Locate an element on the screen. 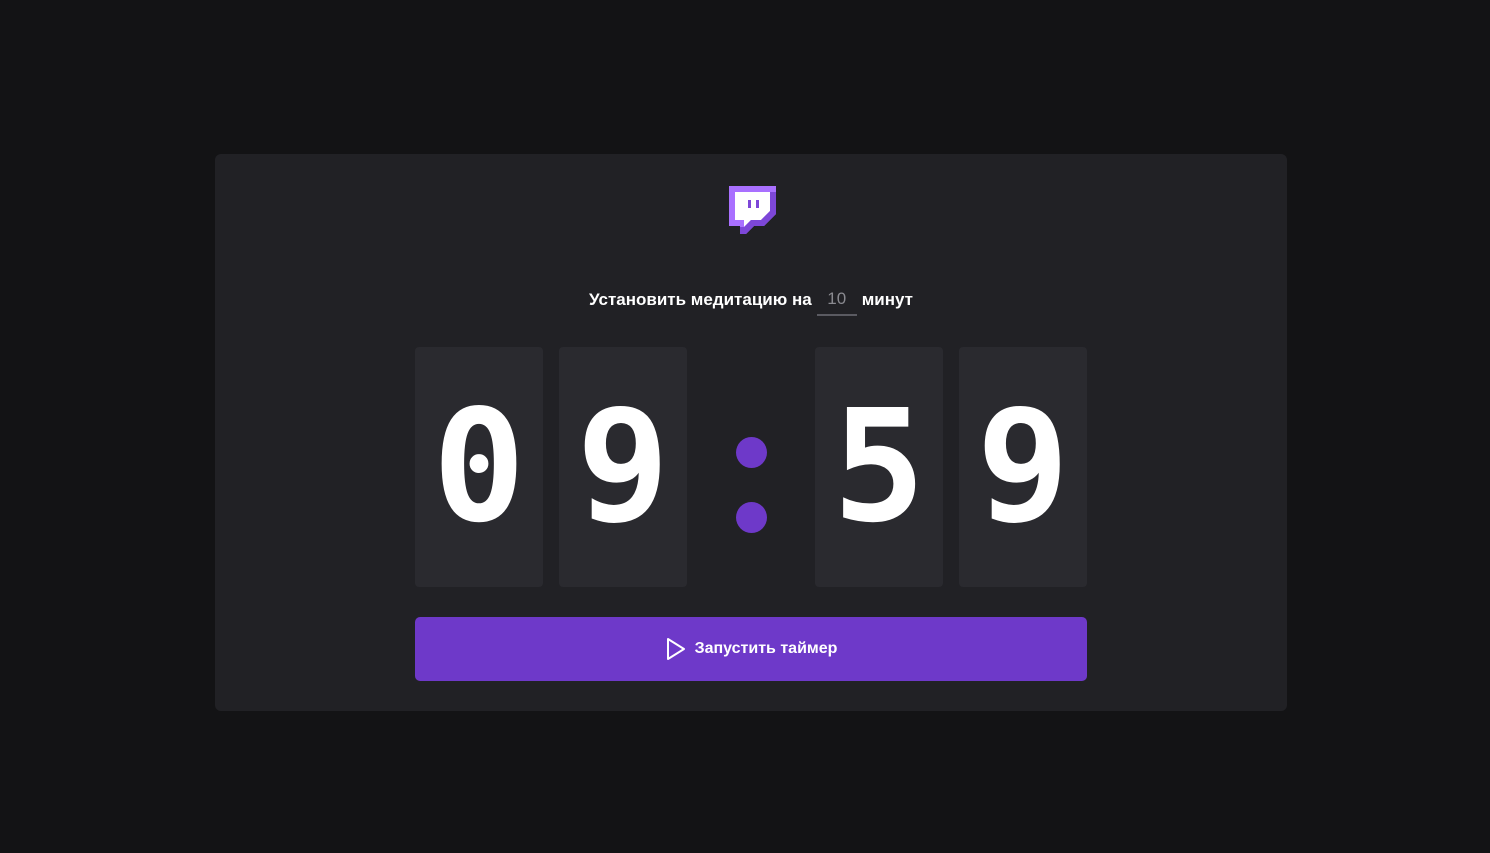  twitch-logo-icon is located at coordinates (752, 210).